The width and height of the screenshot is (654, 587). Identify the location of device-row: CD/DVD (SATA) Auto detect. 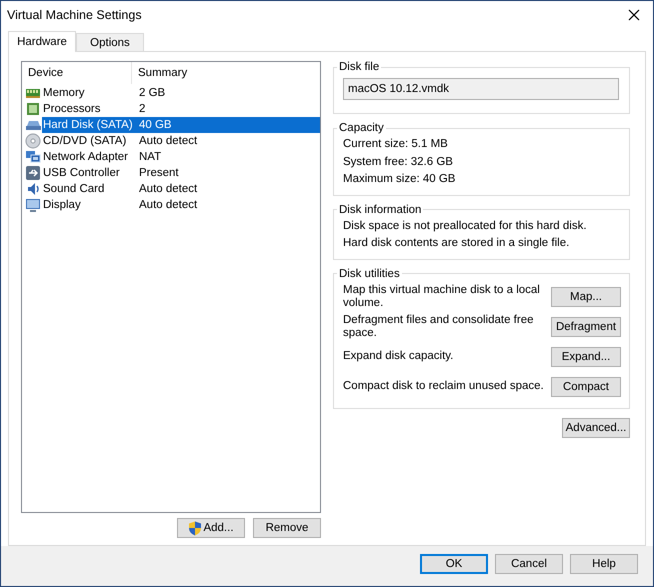
(181, 141).